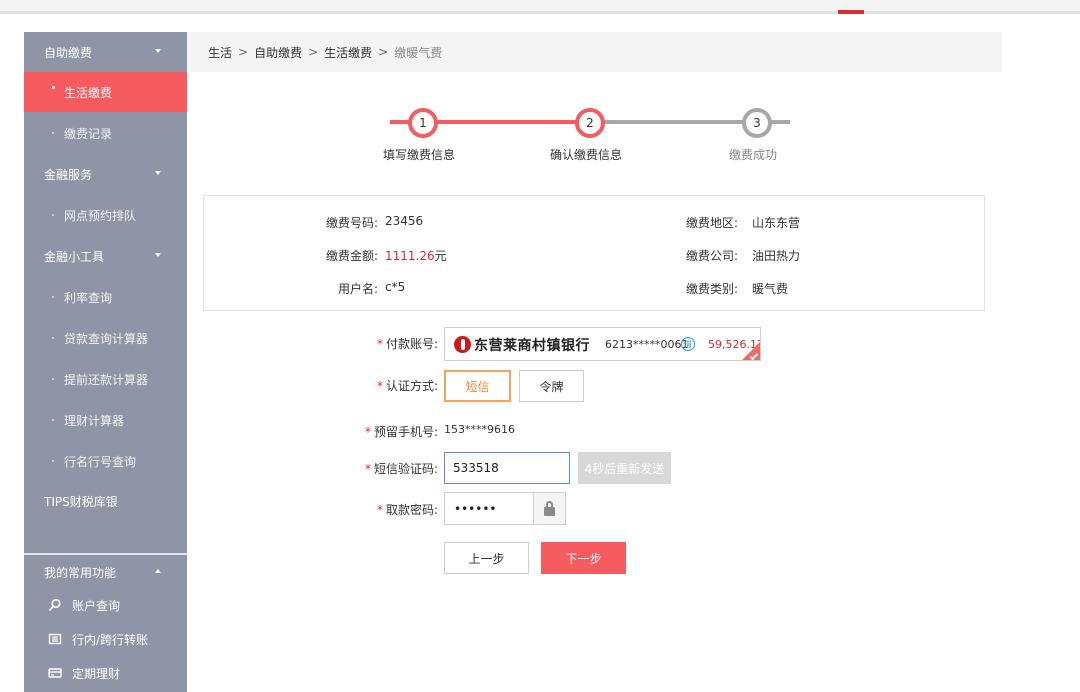  I want to click on sidebar-item-wealth-calculator: 理财计算器, so click(105, 420).